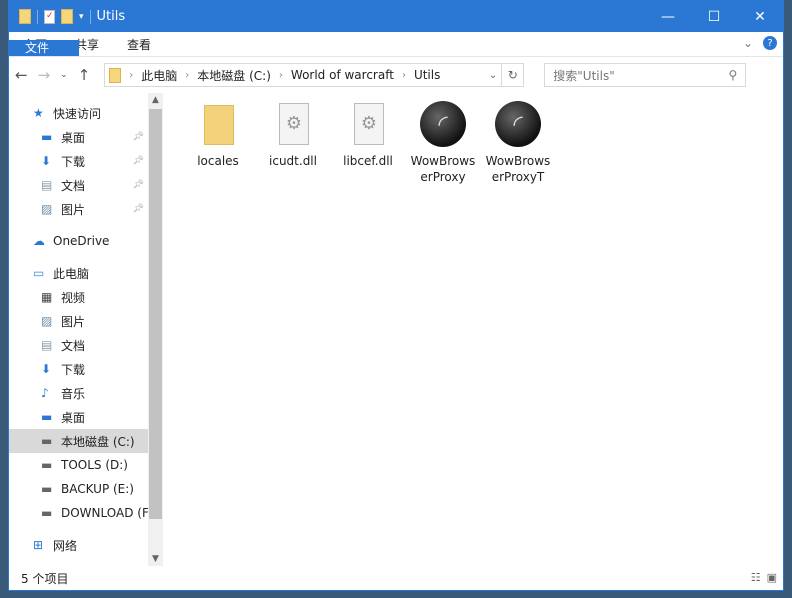  Describe the element at coordinates (73, 297) in the screenshot. I see `sidebar-item-label: 视频` at that location.